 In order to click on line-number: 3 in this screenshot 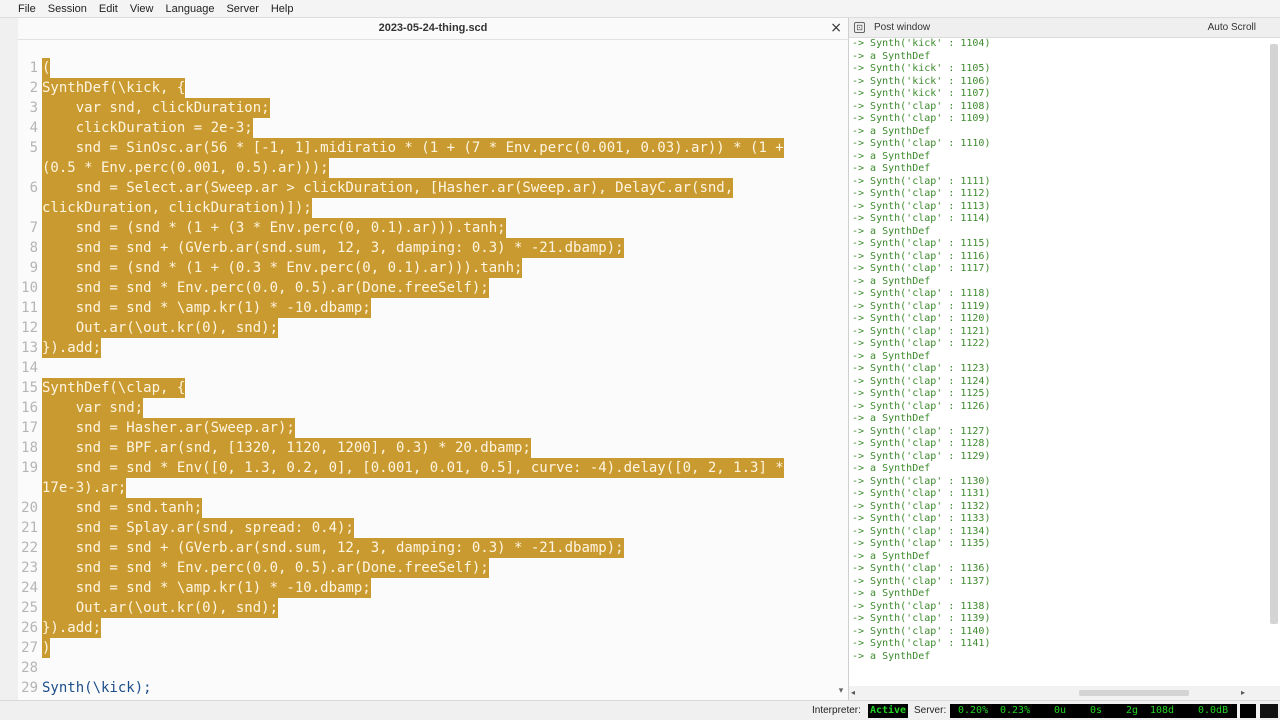, I will do `click(33, 108)`.